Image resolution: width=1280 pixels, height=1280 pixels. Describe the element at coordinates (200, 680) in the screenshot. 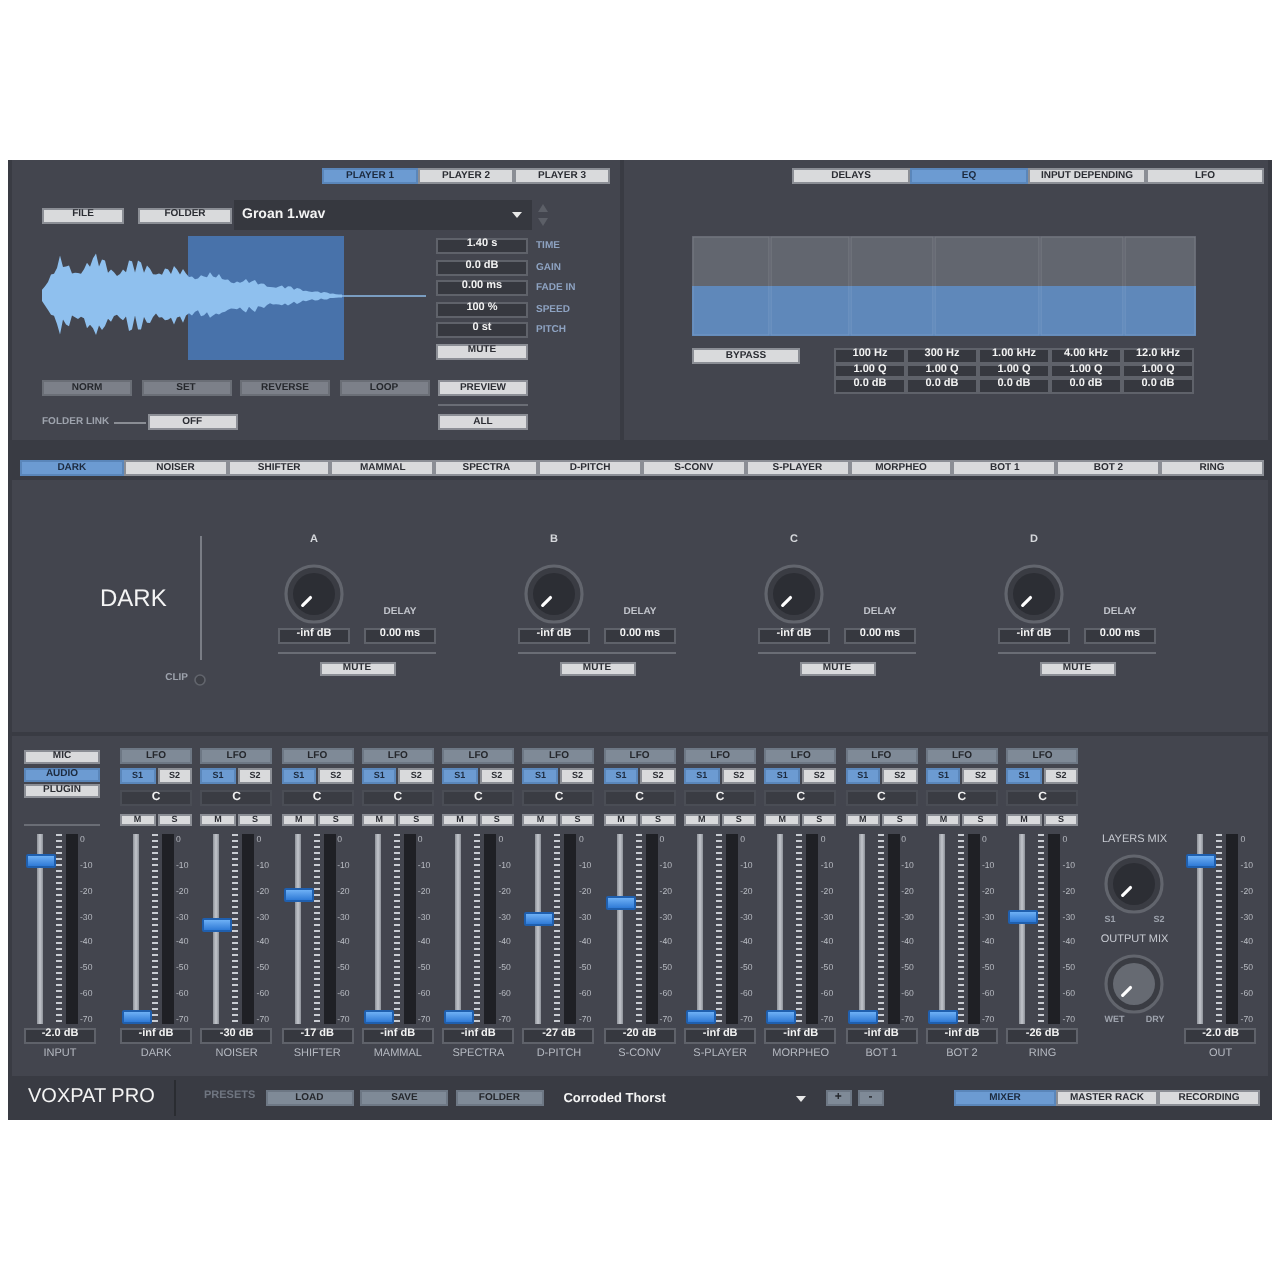

I see `clip-indicator-icon` at that location.